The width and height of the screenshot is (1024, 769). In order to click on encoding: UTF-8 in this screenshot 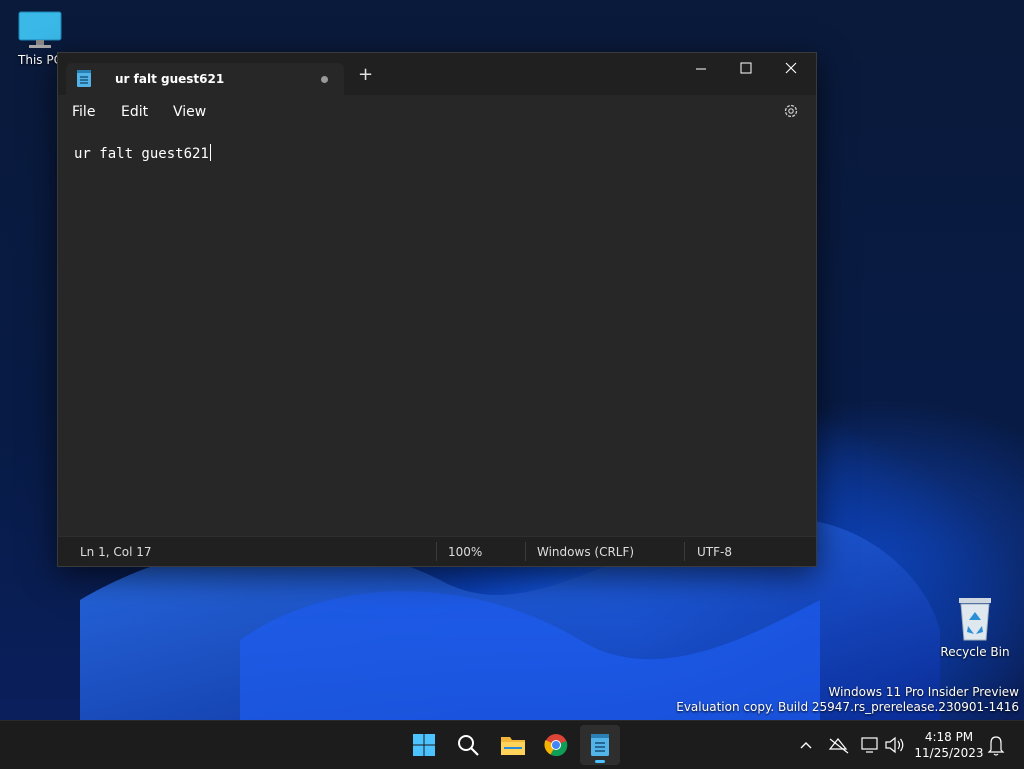, I will do `click(714, 552)`.